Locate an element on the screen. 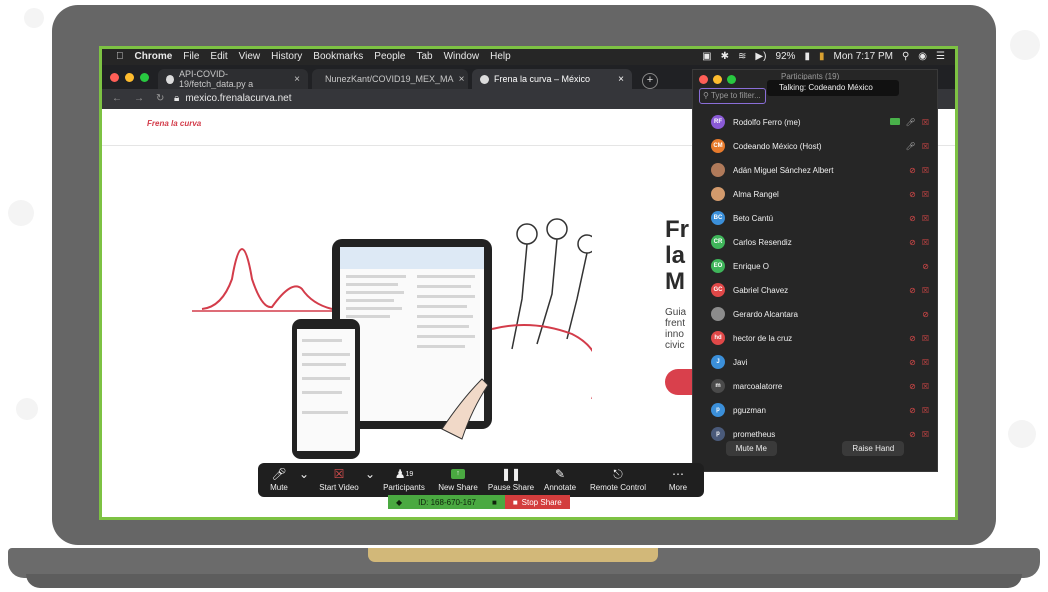 The width and height of the screenshot is (1048, 592). menu-bookmarks: Bookmarks is located at coordinates (338, 56).